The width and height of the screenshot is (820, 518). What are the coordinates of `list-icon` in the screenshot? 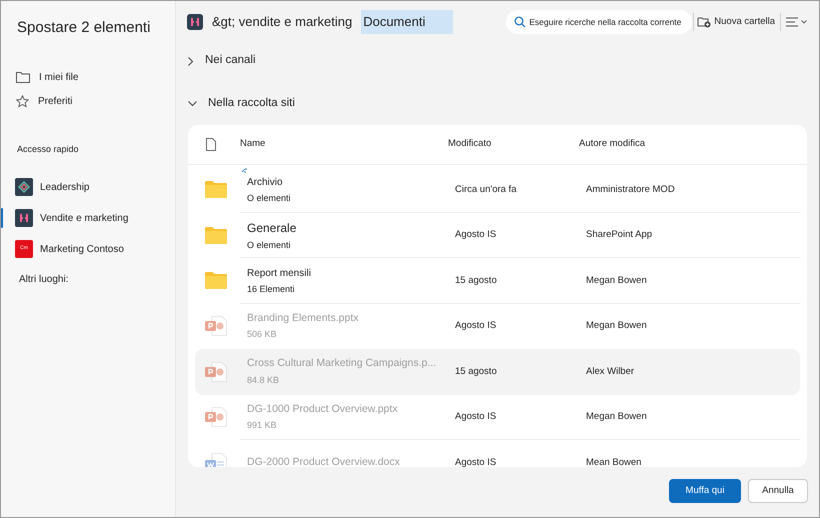 It's located at (792, 22).